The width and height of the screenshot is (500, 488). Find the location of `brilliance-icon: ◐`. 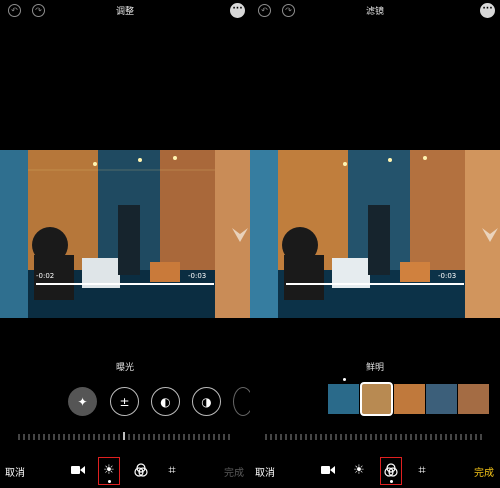

brilliance-icon: ◐ is located at coordinates (165, 401).